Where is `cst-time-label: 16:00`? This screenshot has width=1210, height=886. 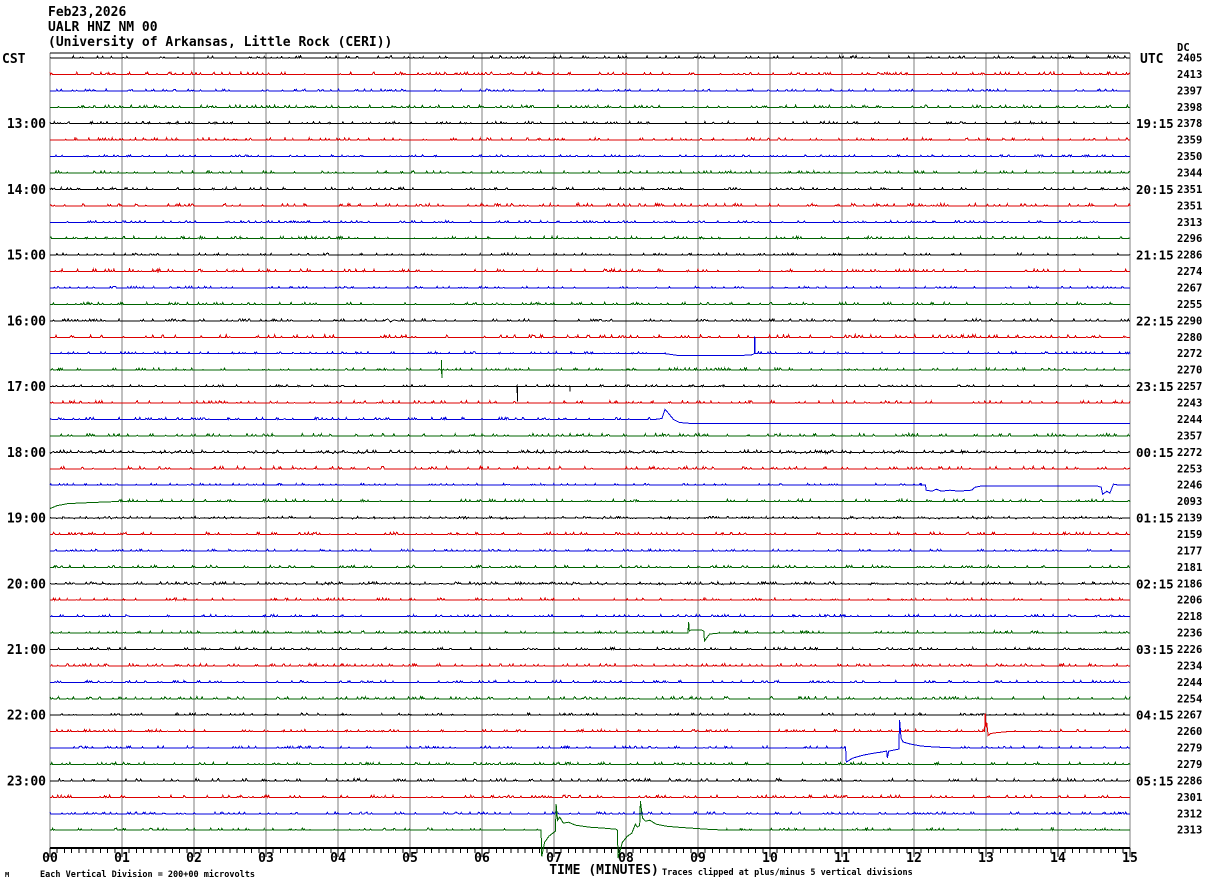
cst-time-label: 16:00 is located at coordinates (26, 321).